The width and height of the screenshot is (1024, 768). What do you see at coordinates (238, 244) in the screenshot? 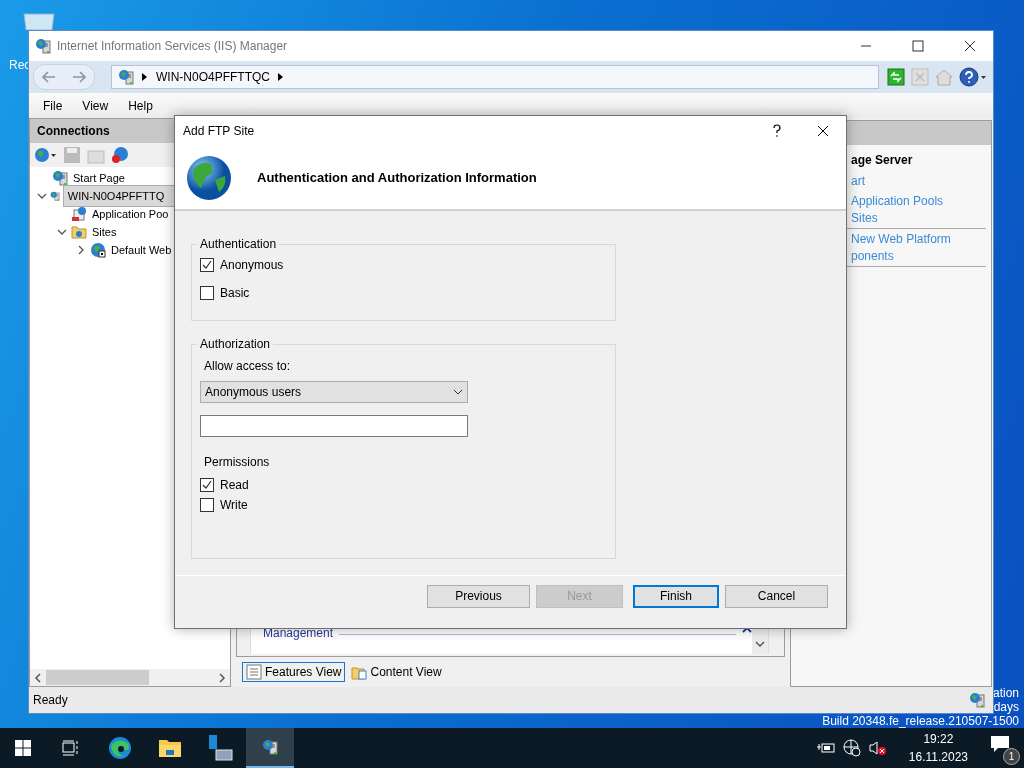
I see `group-title: Authentication` at bounding box center [238, 244].